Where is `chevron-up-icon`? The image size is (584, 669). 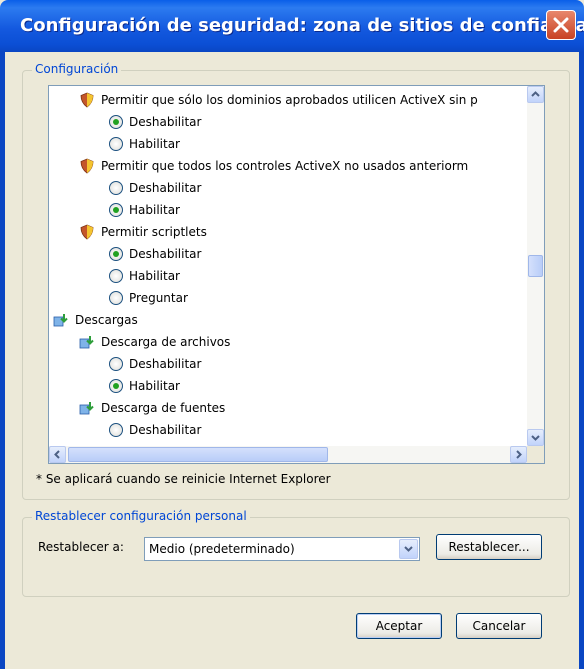
chevron-up-icon is located at coordinates (535, 94).